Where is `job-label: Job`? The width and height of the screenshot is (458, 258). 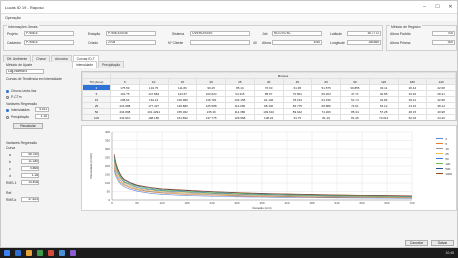 job-label: Job is located at coordinates (265, 34).